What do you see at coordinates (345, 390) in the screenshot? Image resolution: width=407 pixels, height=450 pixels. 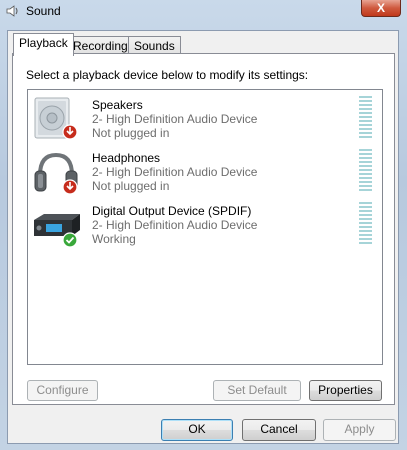 I see `properties-button: Properties` at bounding box center [345, 390].